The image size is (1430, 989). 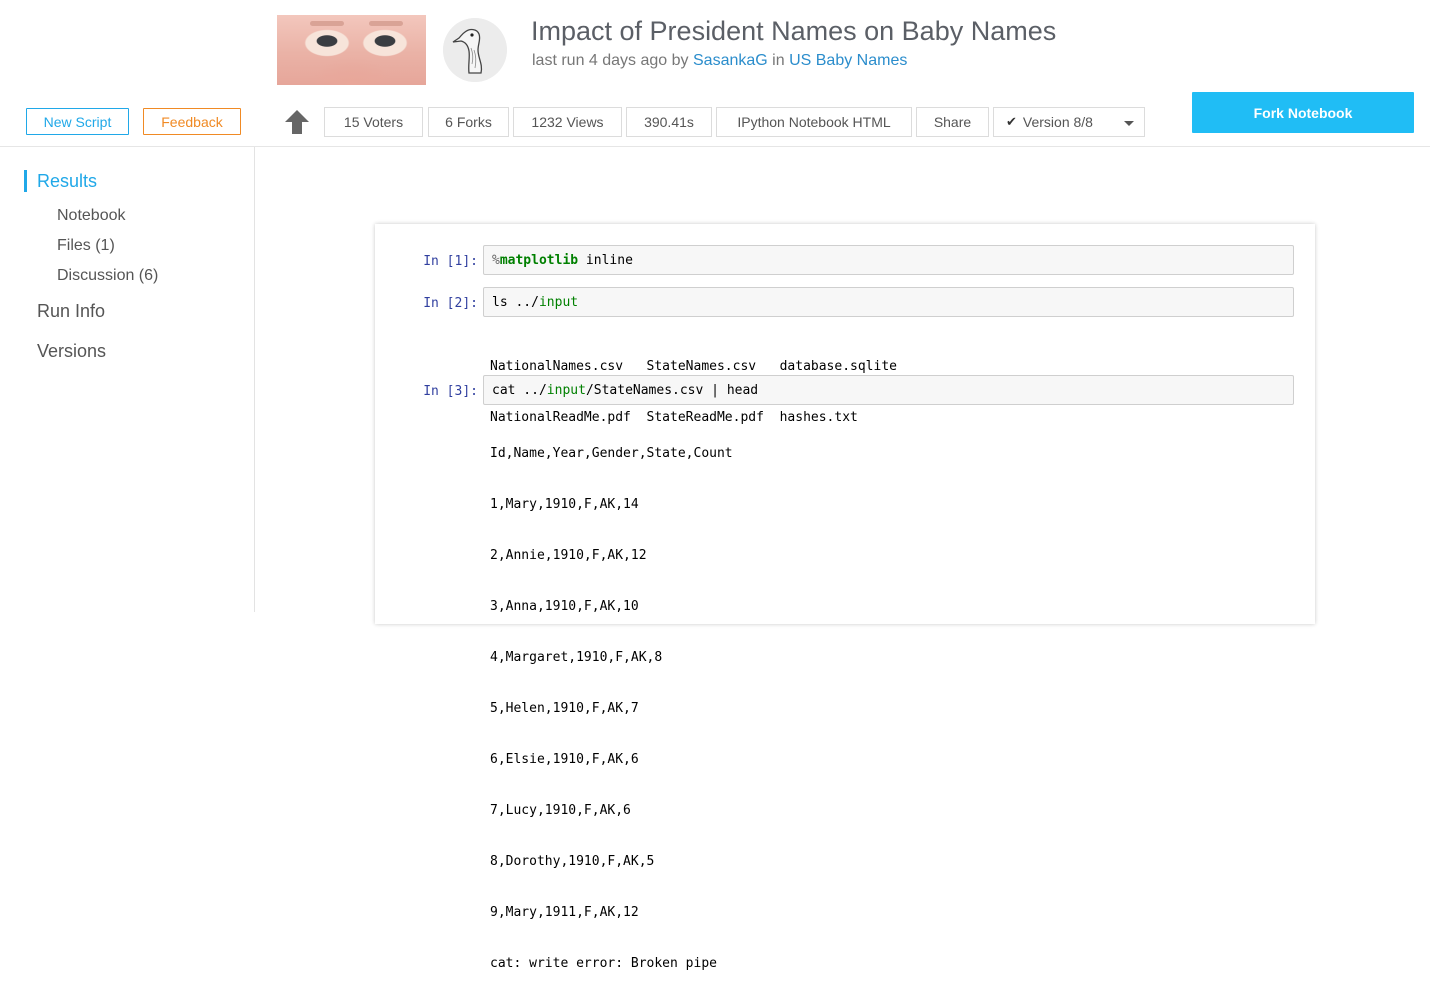 I want to click on runtime-badge: 390.41s, so click(x=669, y=122).